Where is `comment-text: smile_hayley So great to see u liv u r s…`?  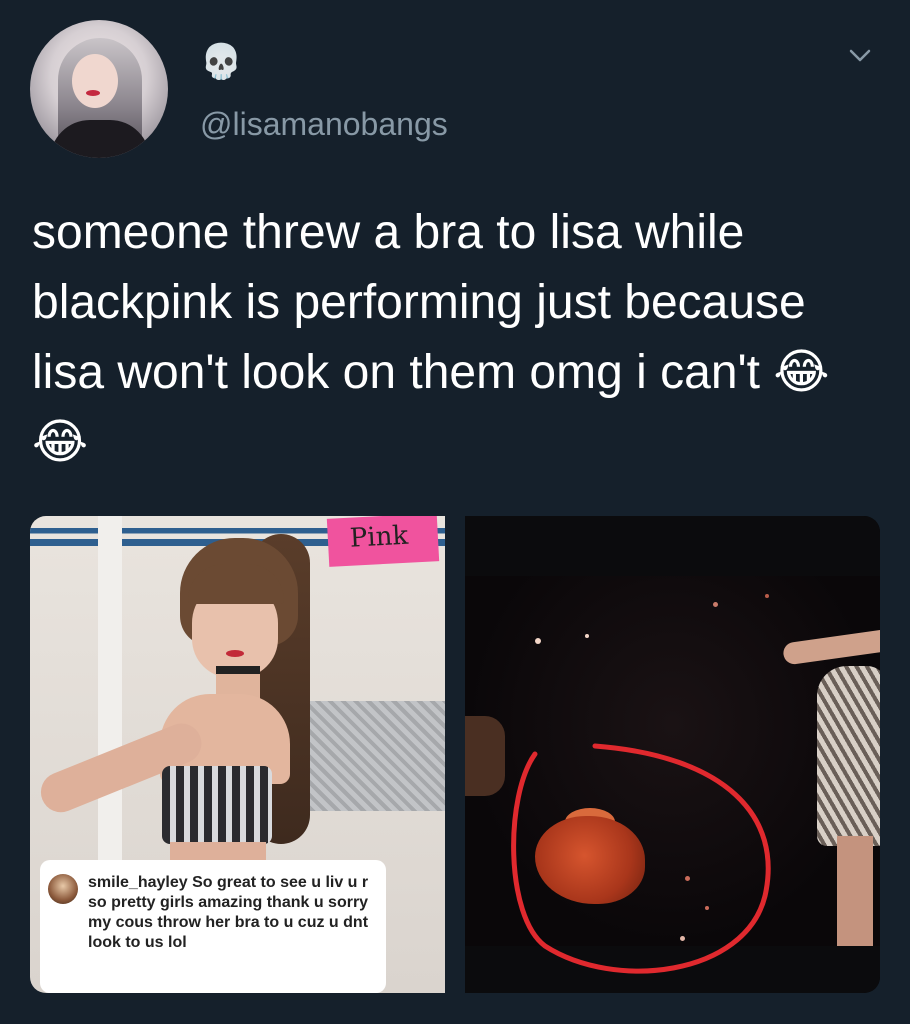 comment-text: smile_hayley So great to see u liv u r s… is located at coordinates (231, 913).